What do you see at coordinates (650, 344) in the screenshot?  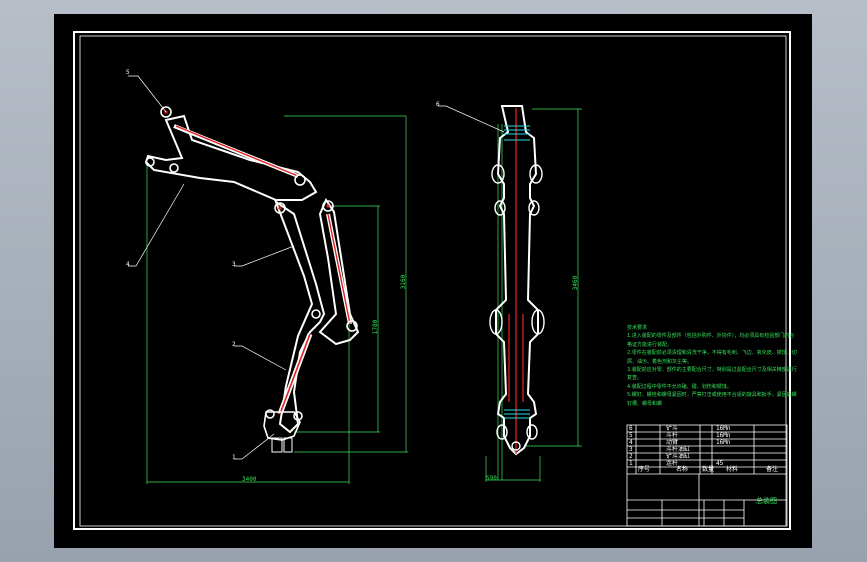 I see `requirement-line: 格证方能进行装配。` at bounding box center [650, 344].